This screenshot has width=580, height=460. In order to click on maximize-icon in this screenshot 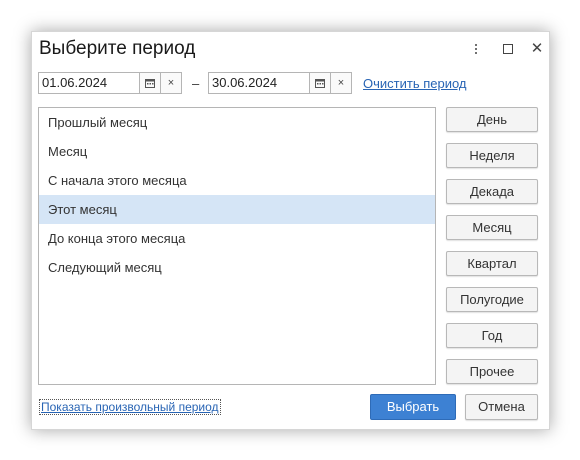, I will do `click(508, 49)`.